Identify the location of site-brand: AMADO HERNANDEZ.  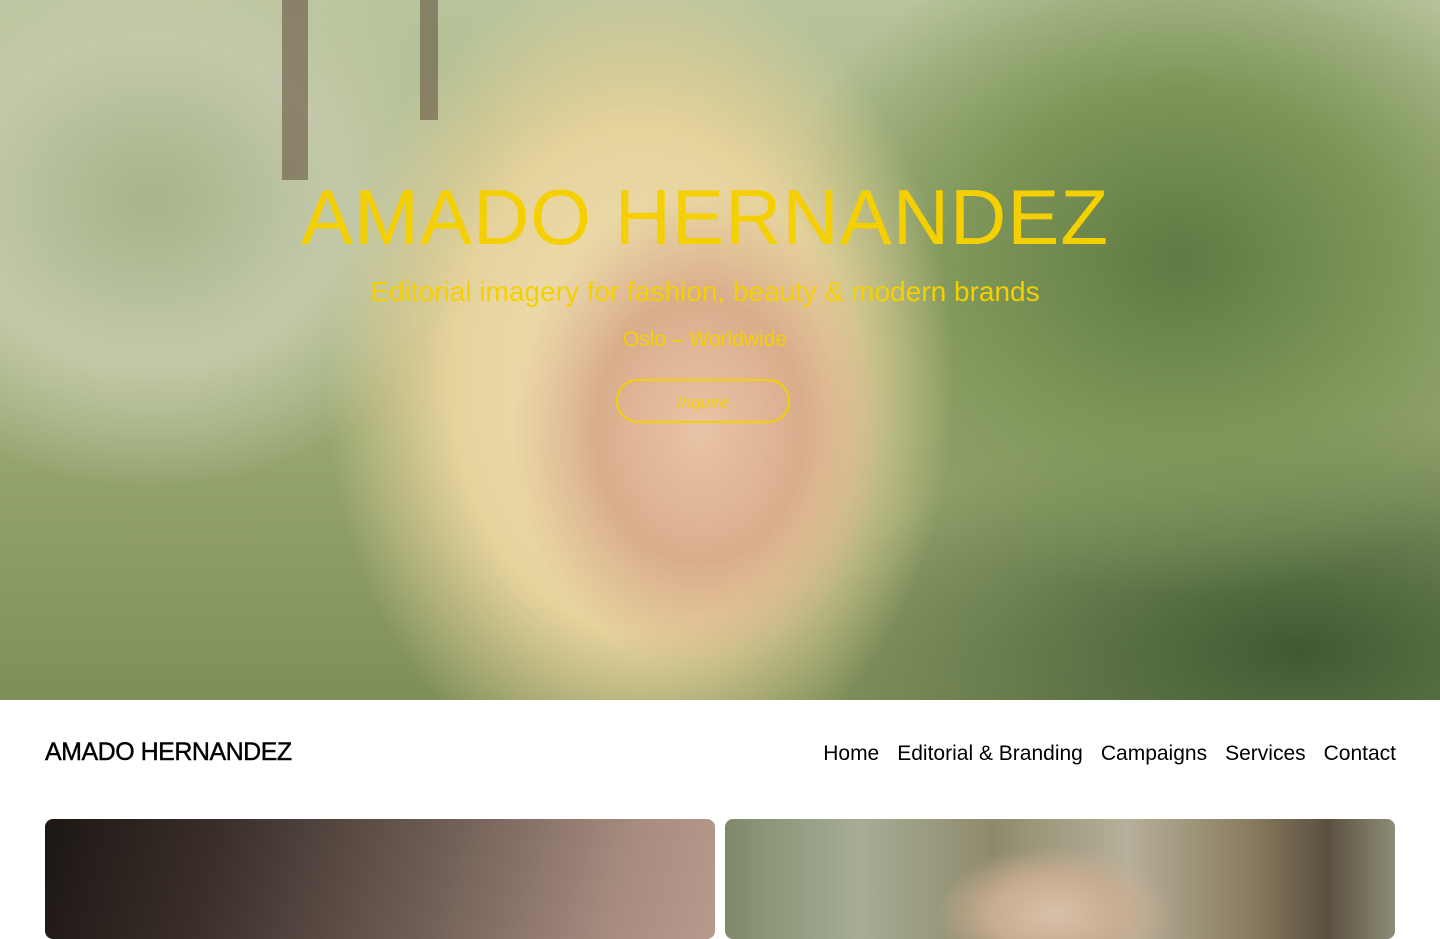
(169, 752).